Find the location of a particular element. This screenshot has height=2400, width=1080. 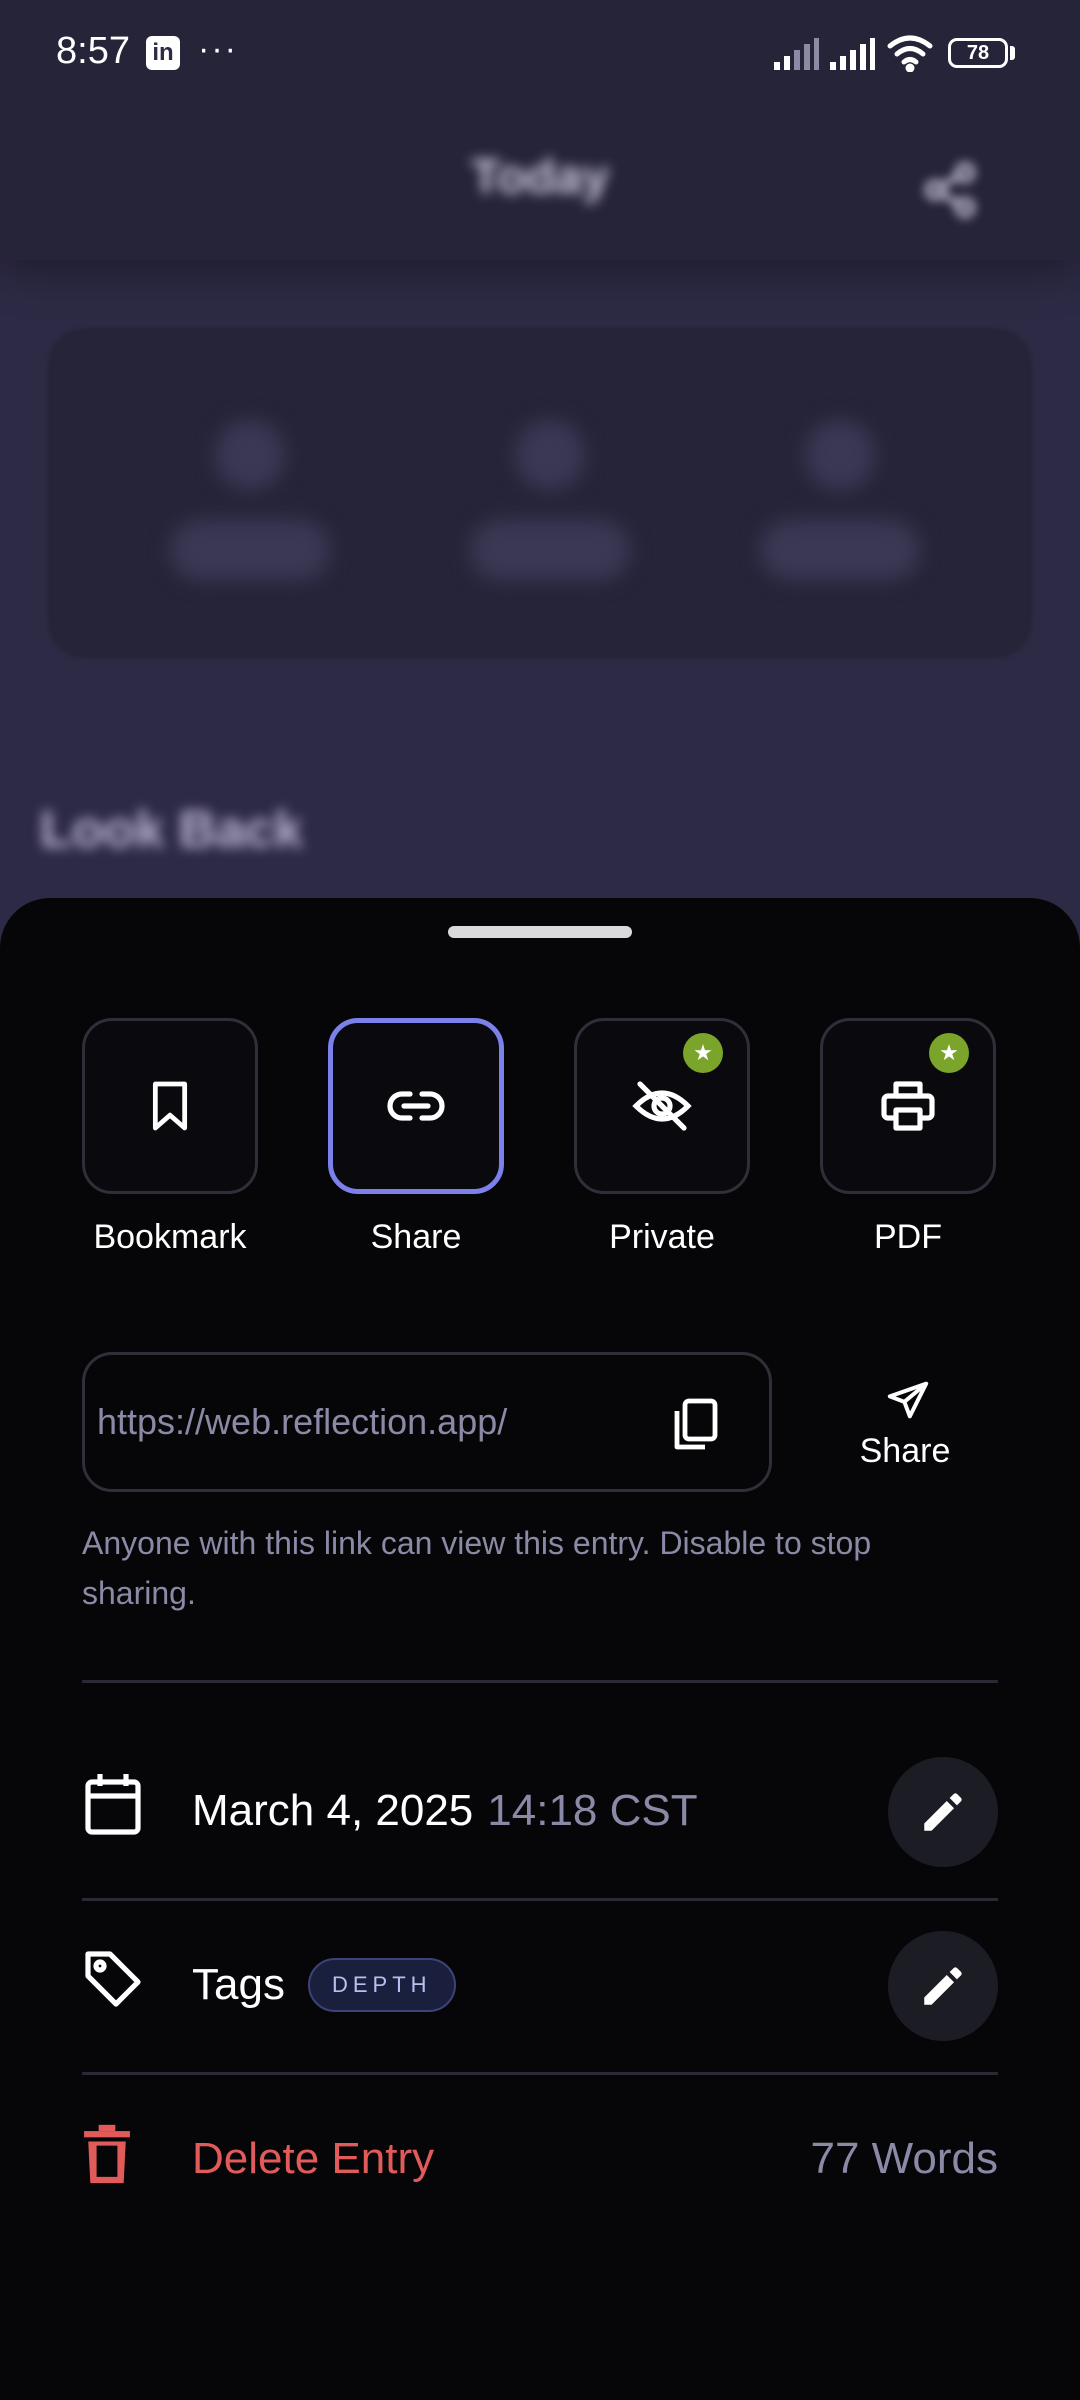

printer-icon is located at coordinates (908, 1106).